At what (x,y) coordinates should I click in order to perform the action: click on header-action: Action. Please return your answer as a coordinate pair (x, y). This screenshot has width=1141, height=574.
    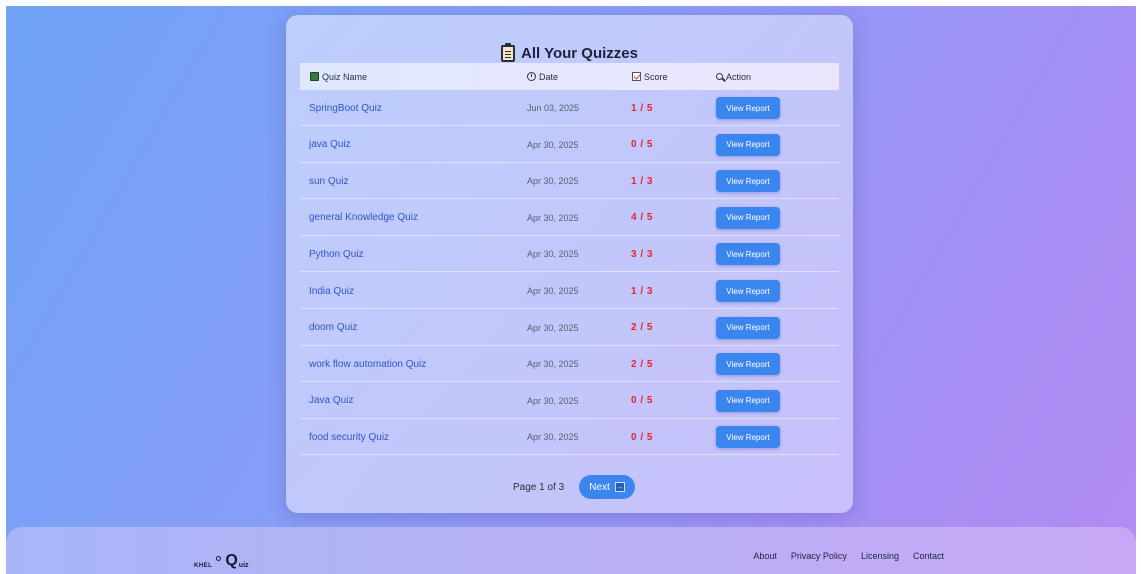
    Looking at the image, I should click on (733, 76).